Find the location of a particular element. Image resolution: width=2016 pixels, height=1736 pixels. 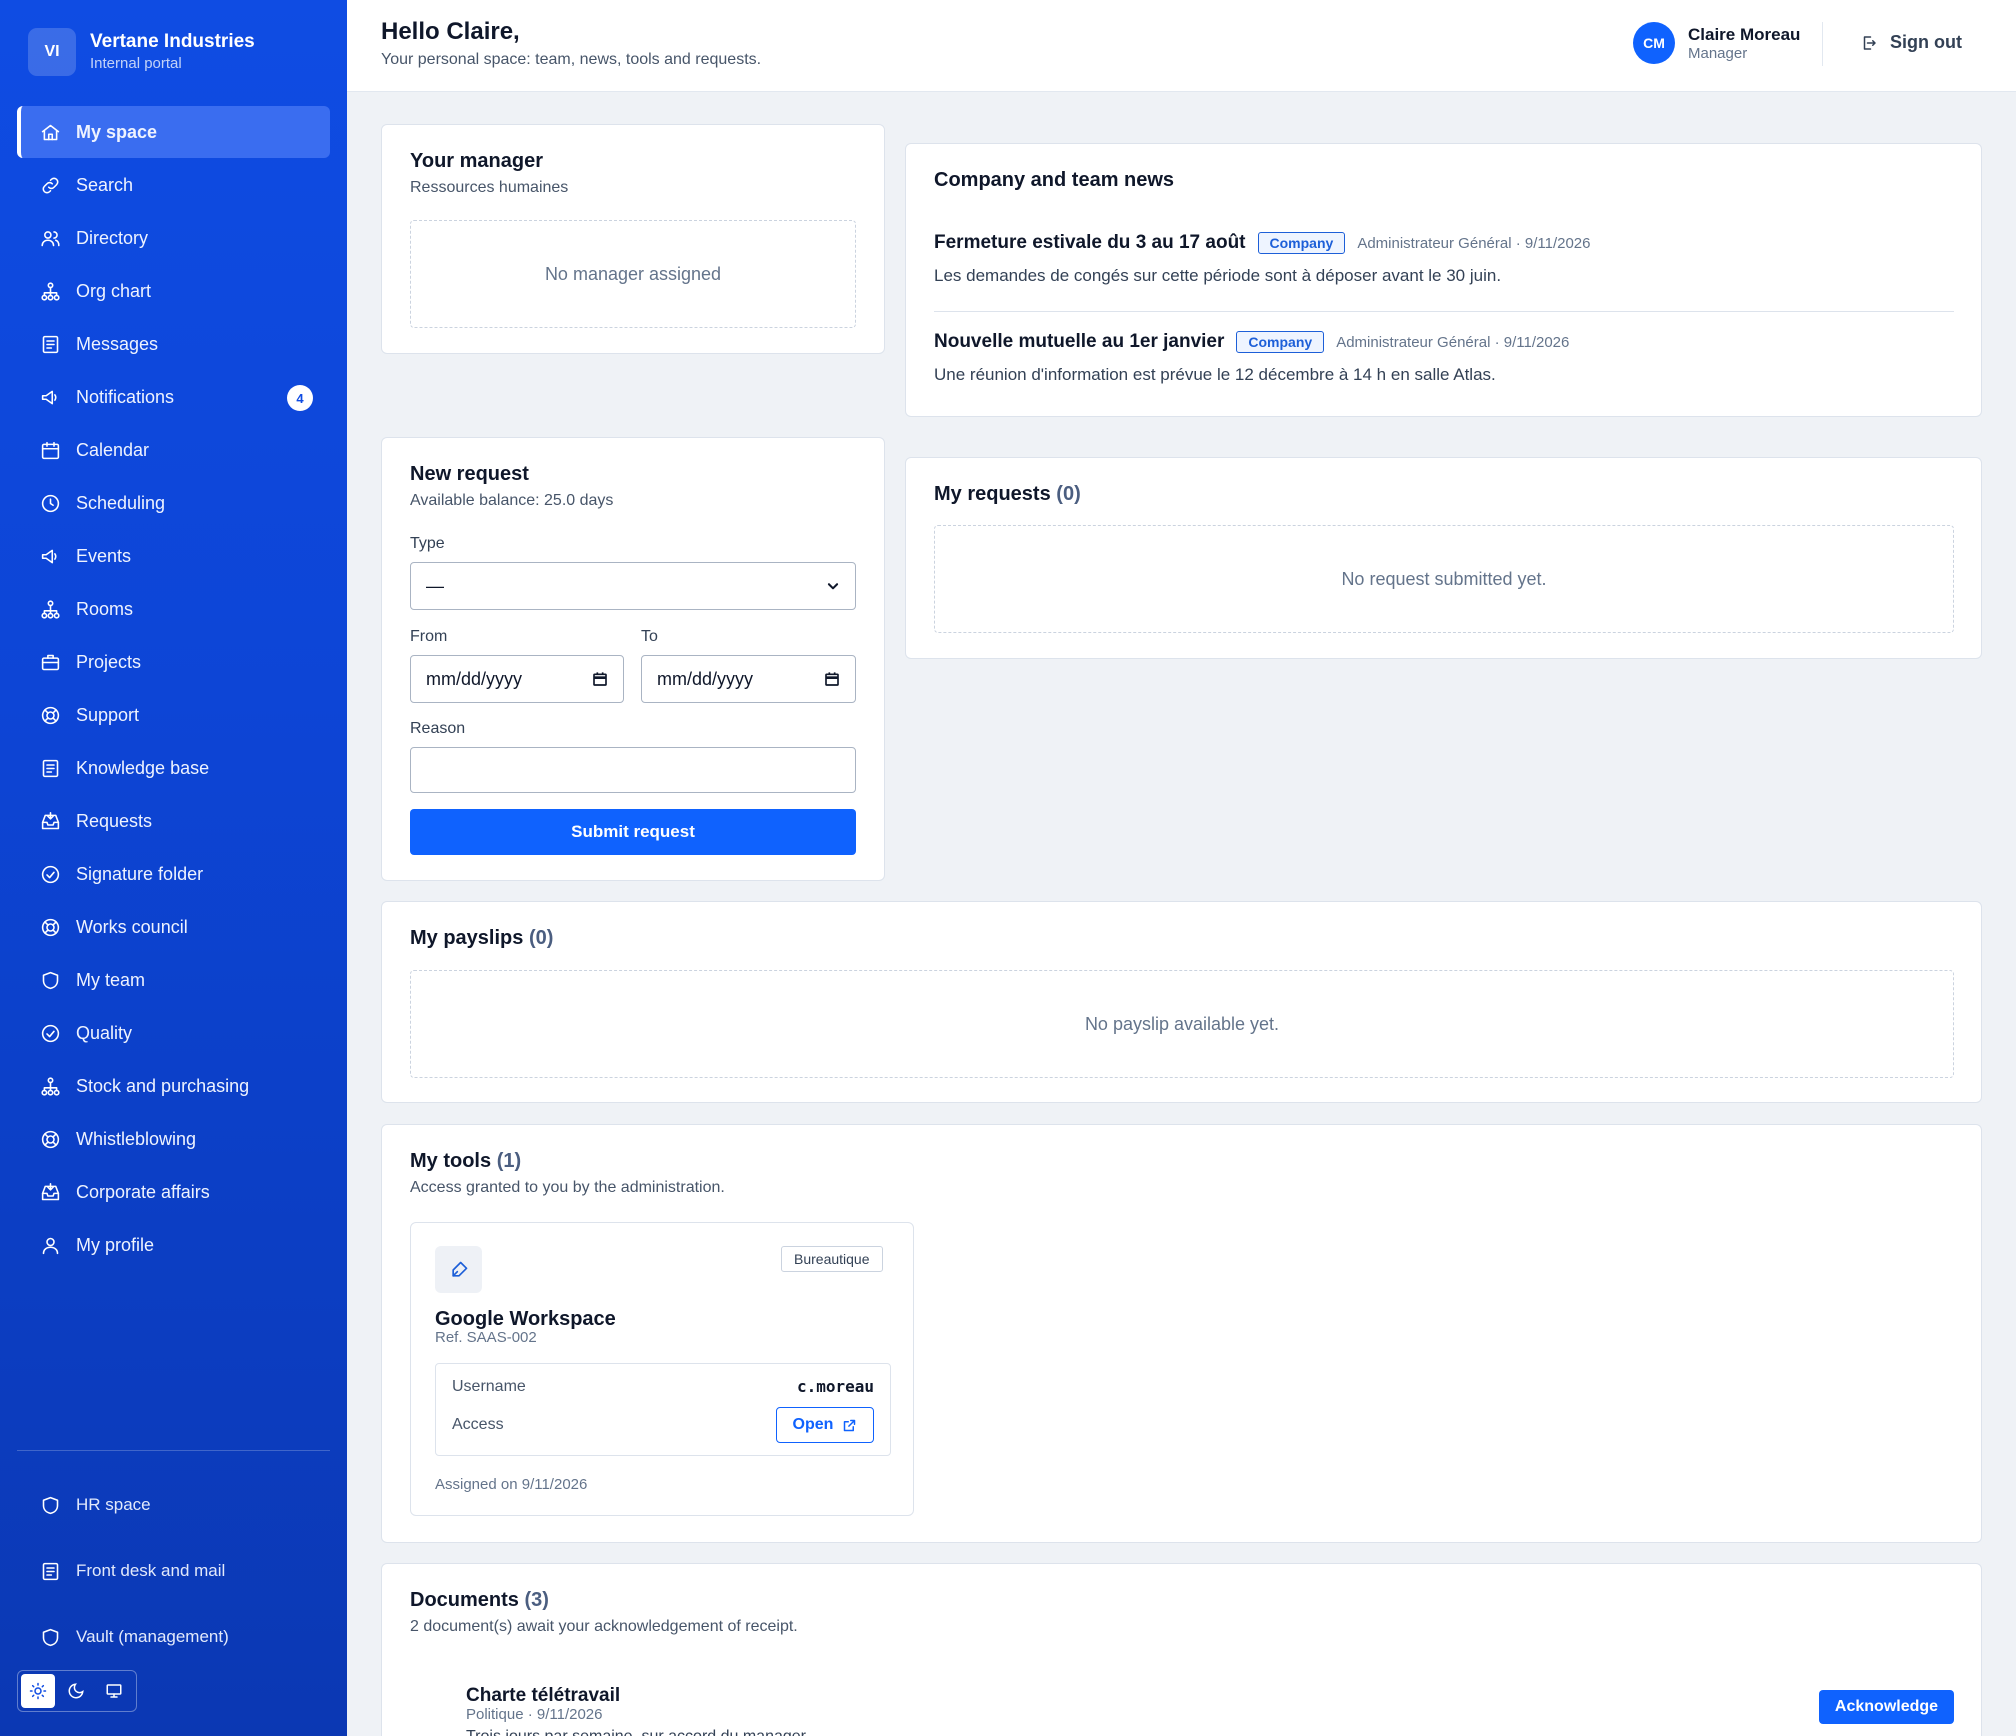

external-link-icon is located at coordinates (849, 1425).